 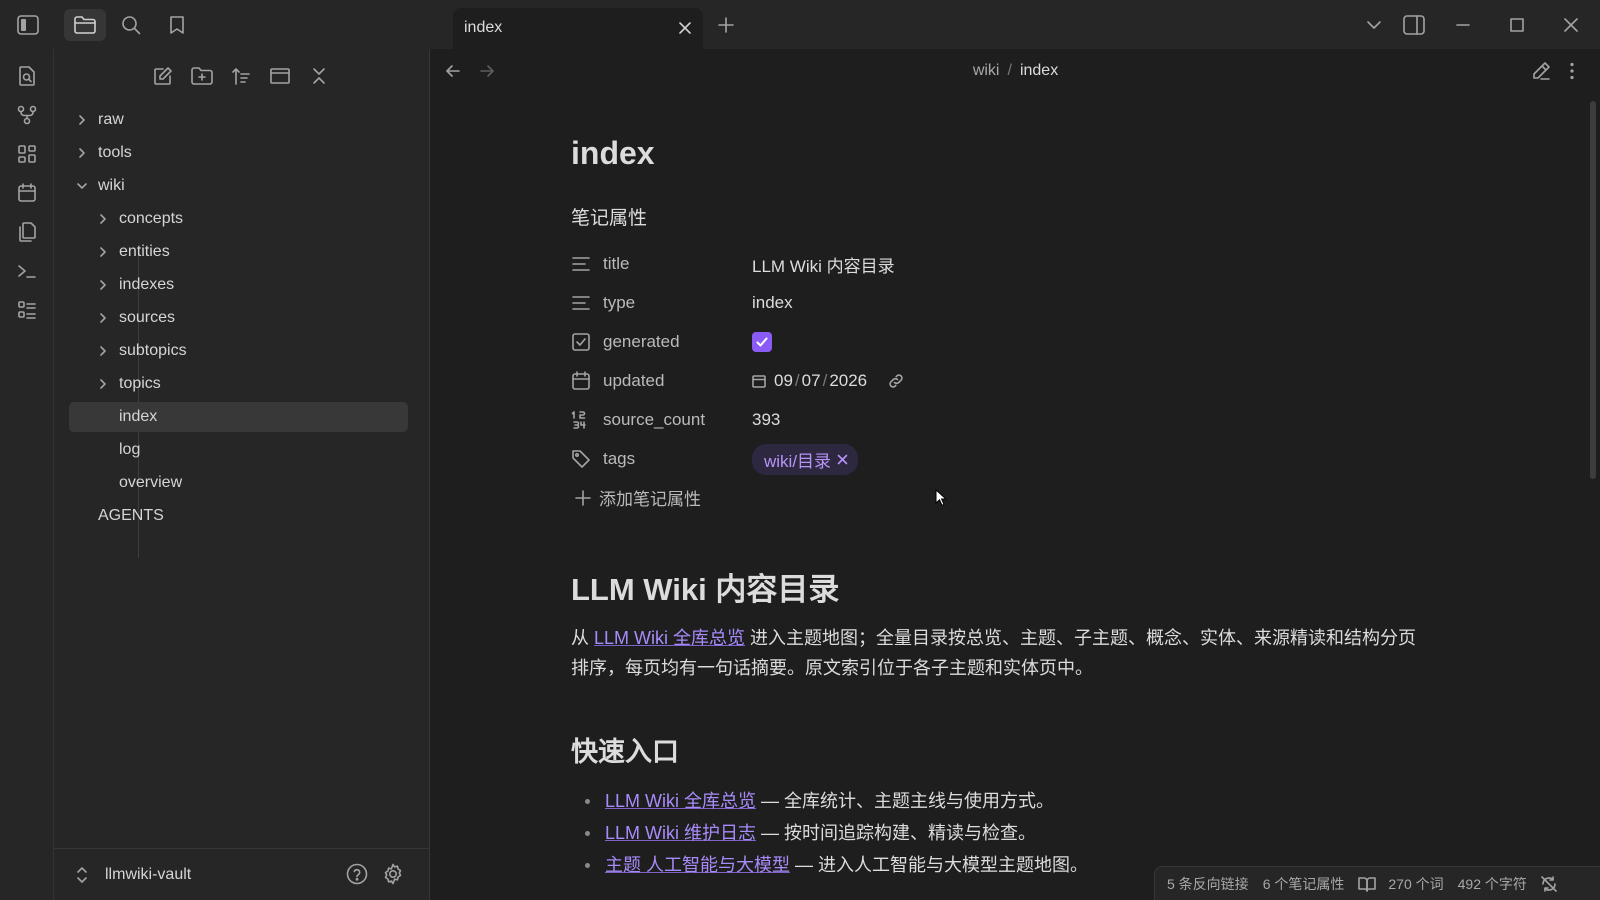 I want to click on chevron-down-icon, so click(x=82, y=186).